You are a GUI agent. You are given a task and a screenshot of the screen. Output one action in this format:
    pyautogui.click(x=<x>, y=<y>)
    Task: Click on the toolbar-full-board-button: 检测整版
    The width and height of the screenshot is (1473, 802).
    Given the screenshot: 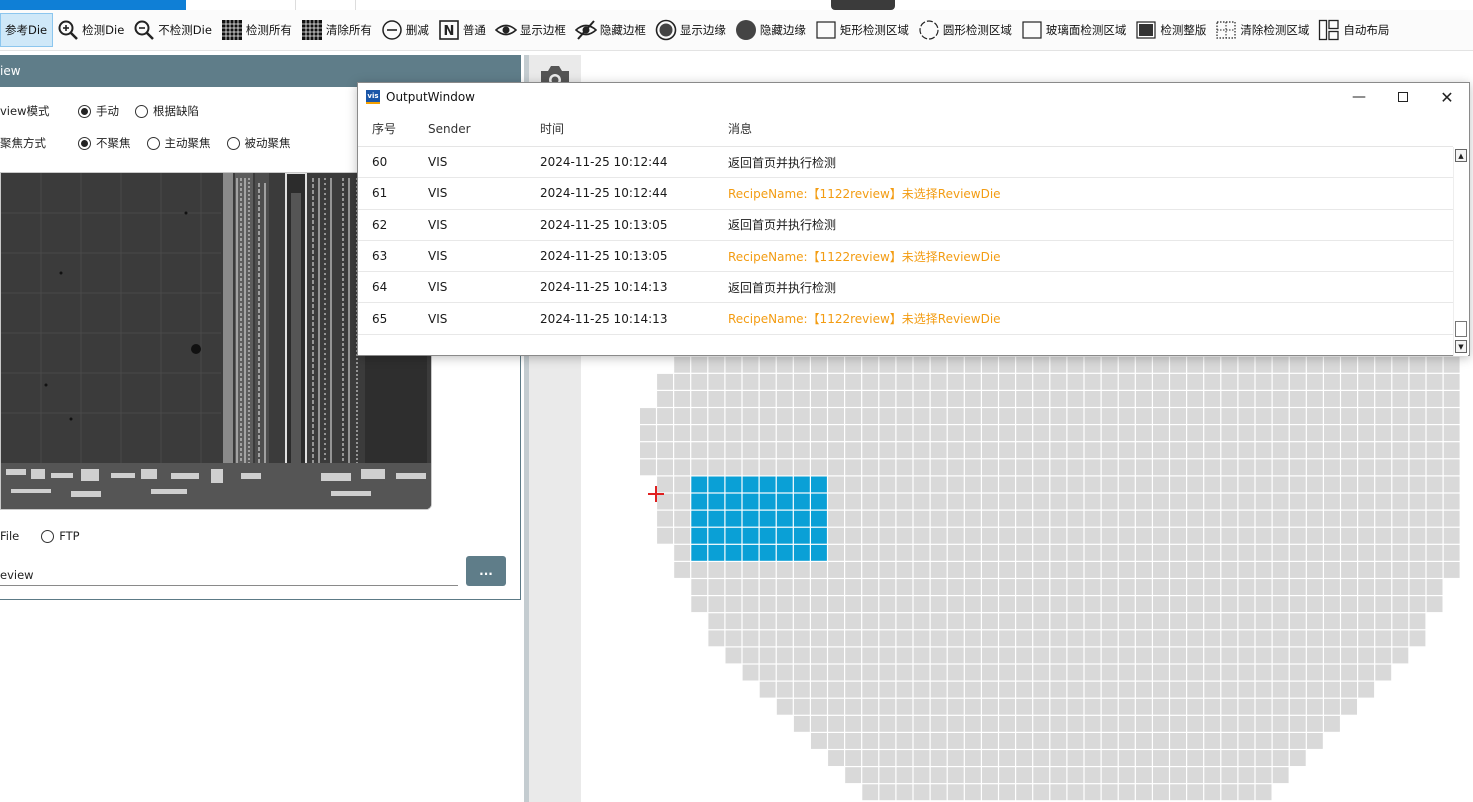 What is the action you would take?
    pyautogui.click(x=1171, y=30)
    